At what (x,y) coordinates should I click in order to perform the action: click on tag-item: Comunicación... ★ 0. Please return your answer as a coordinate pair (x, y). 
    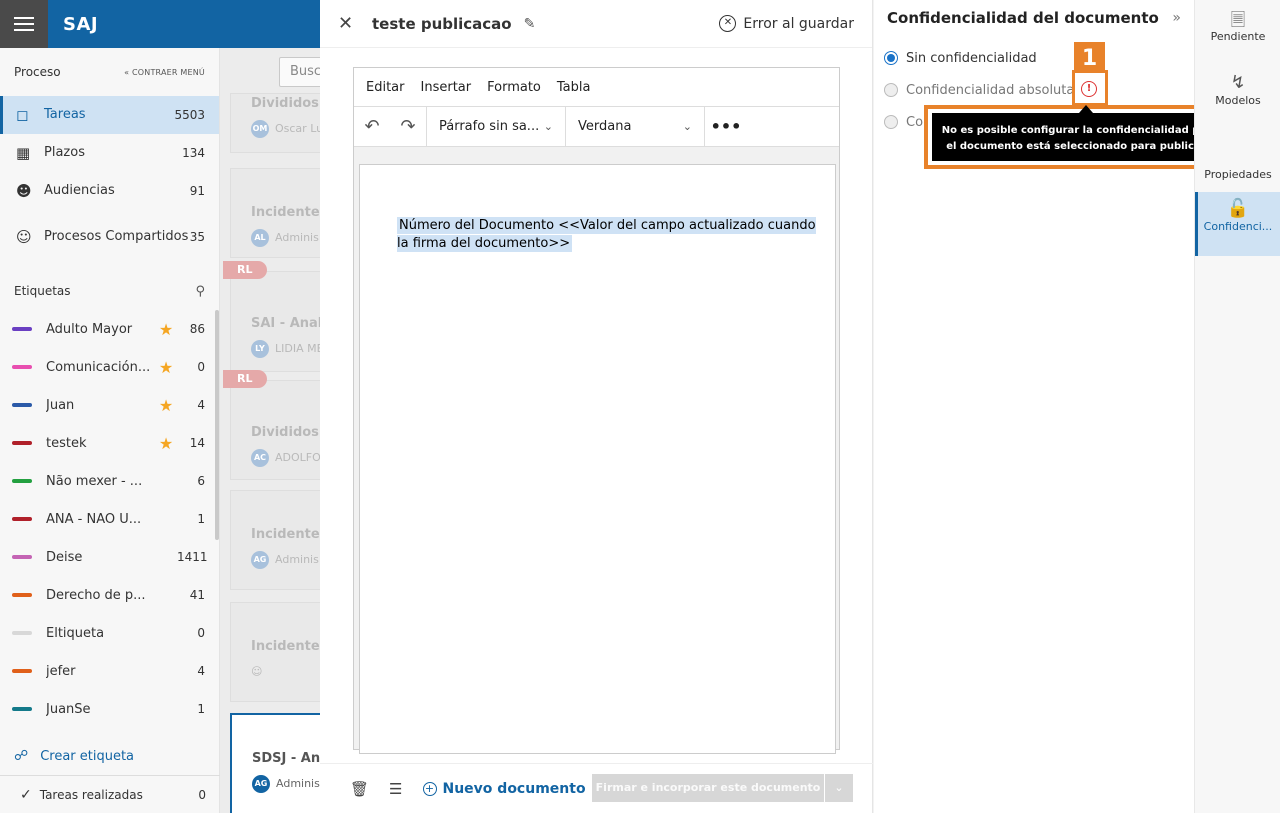
    Looking at the image, I should click on (109, 367).